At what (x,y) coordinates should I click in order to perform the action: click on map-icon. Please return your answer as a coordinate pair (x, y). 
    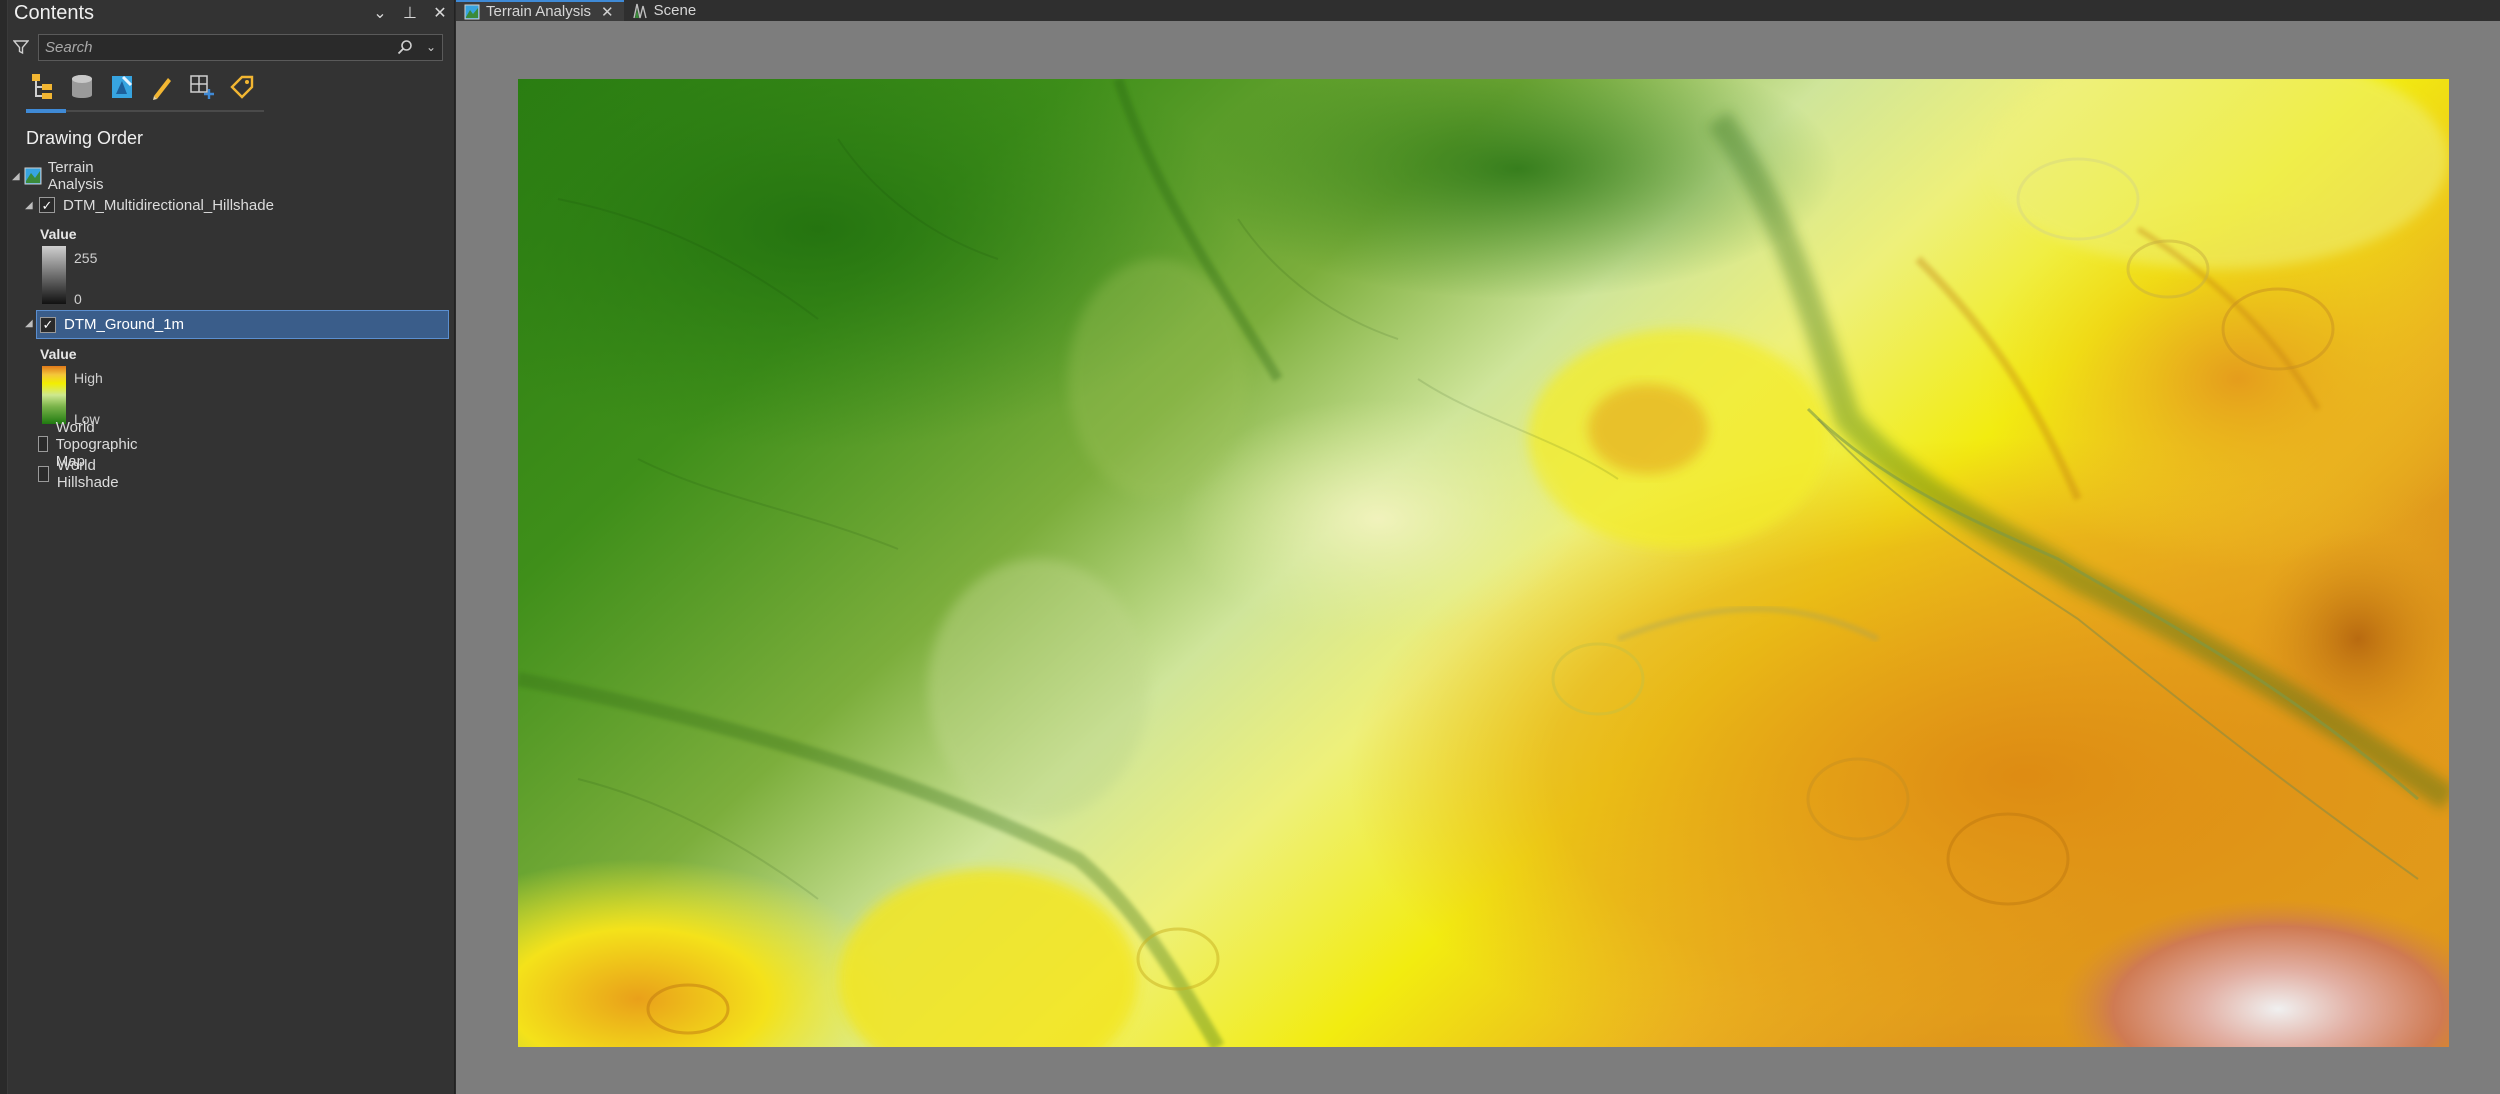
    Looking at the image, I should click on (33, 176).